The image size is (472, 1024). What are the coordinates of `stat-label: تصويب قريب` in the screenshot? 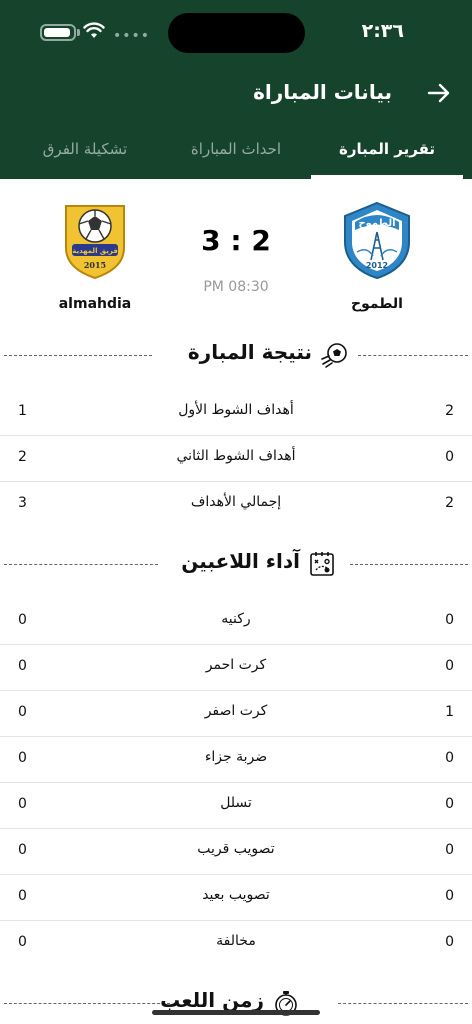 It's located at (236, 849).